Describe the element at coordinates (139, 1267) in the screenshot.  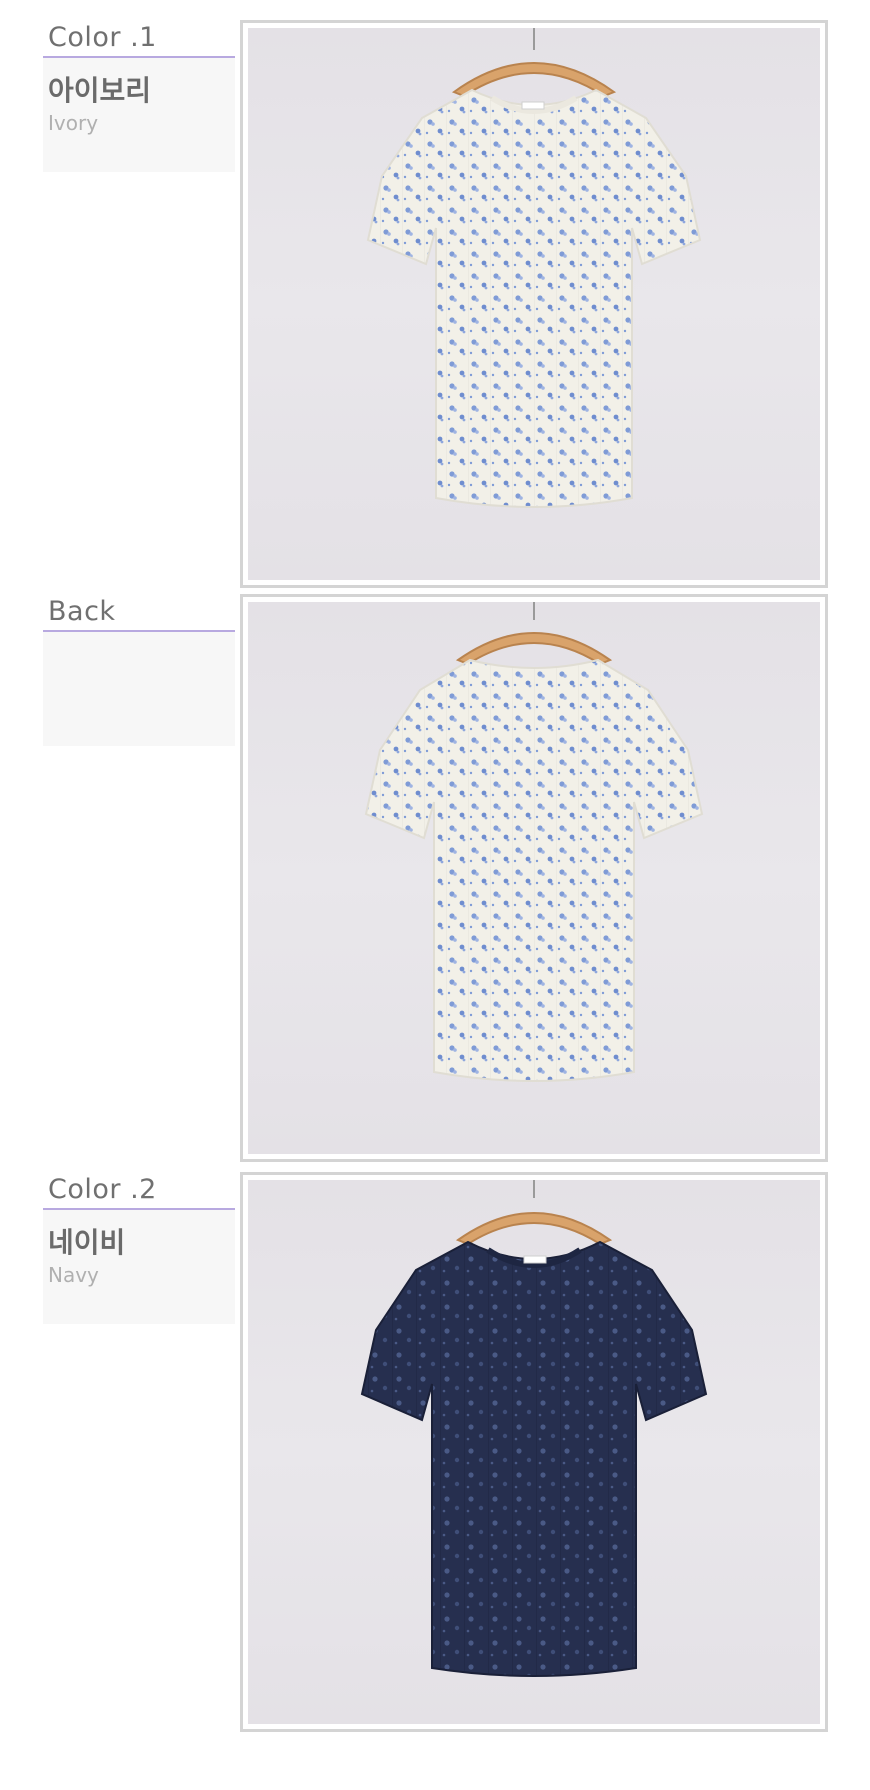
I see `color-name-box: 네이비 Navy` at that location.